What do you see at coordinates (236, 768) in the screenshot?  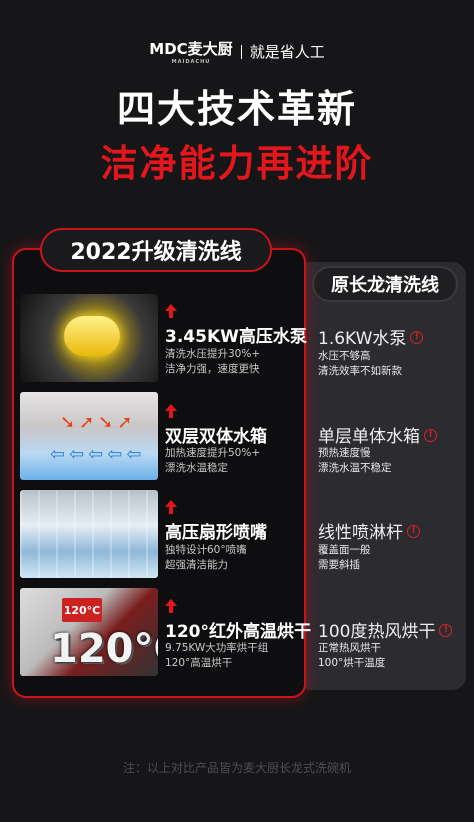 I see `footnote: 注：以上对比产品皆为麦大厨长龙式洗碗机` at bounding box center [236, 768].